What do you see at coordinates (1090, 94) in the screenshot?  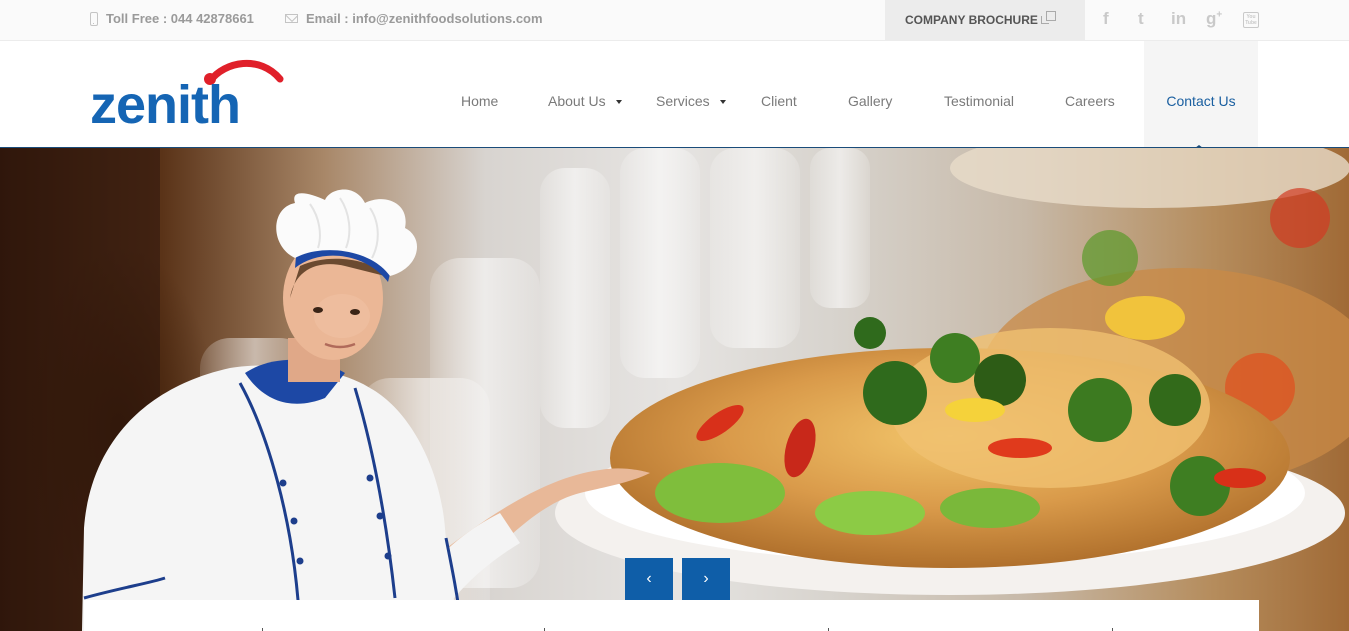 I see `nav-careers: Careers` at bounding box center [1090, 94].